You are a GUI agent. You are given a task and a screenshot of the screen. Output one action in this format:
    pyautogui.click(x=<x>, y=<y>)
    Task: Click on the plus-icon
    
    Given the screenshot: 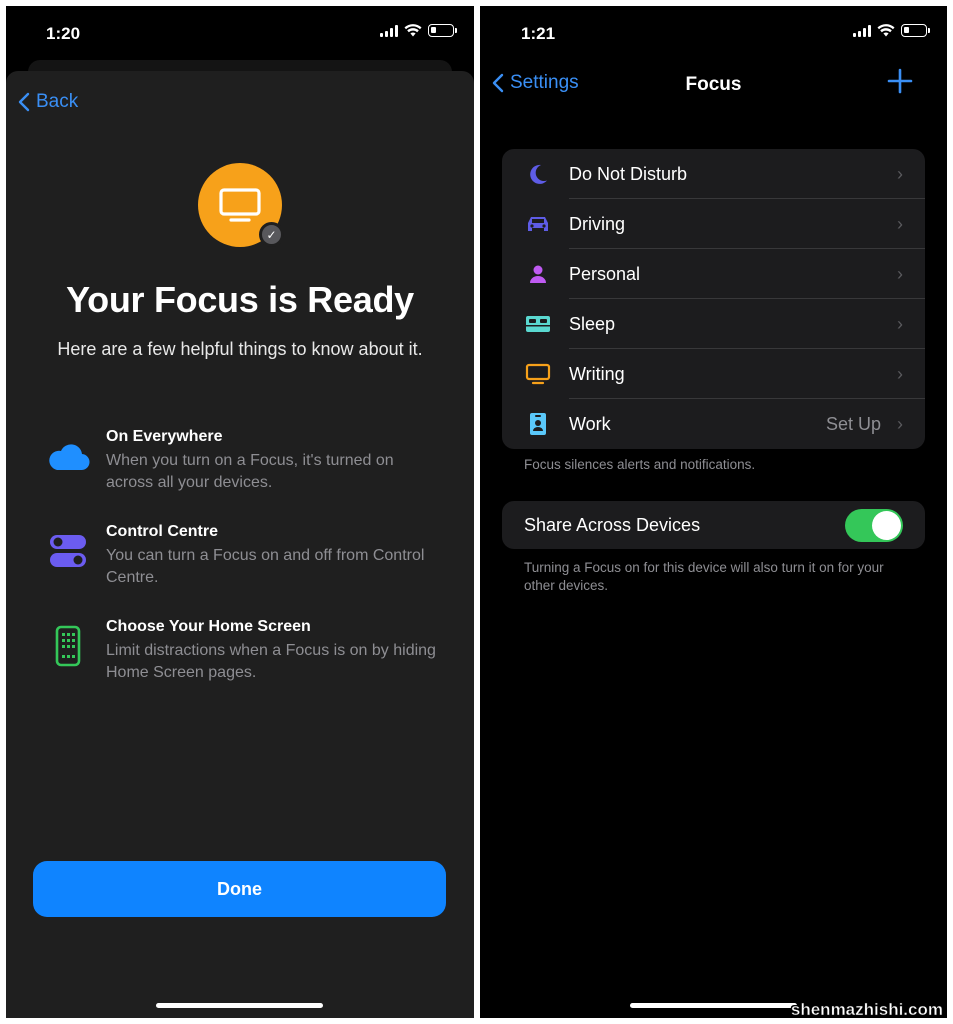 What is the action you would take?
    pyautogui.click(x=900, y=81)
    